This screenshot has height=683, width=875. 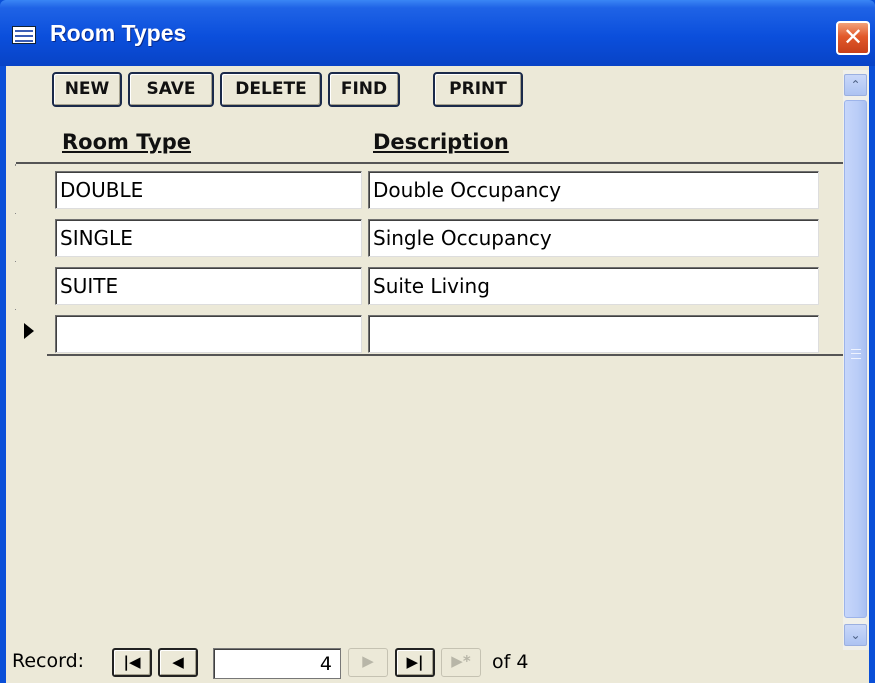 I want to click on next-record-button: ▶, so click(x=368, y=662).